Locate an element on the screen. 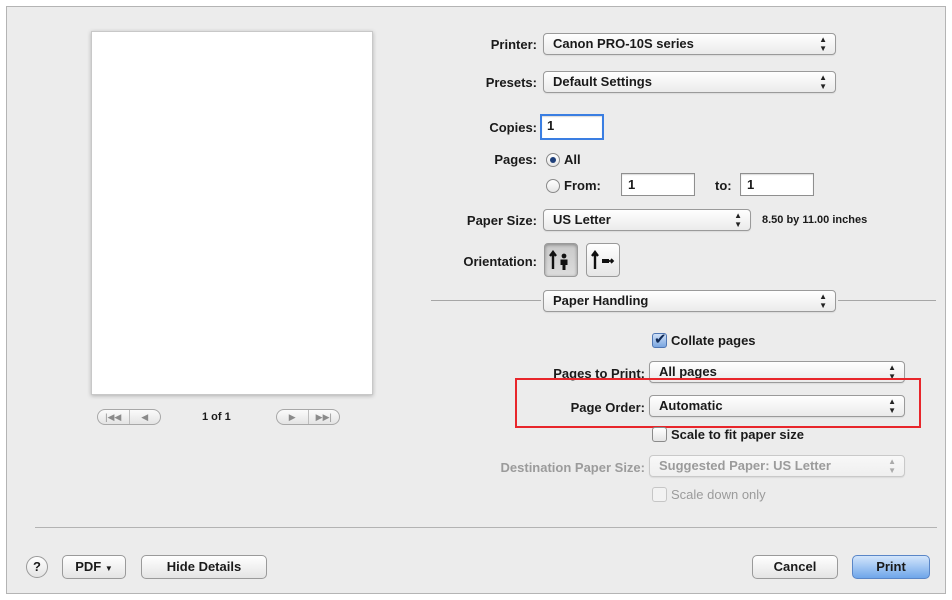 The height and width of the screenshot is (600, 952). section-popup: Paper Handling ▲ ▼ is located at coordinates (689, 301).